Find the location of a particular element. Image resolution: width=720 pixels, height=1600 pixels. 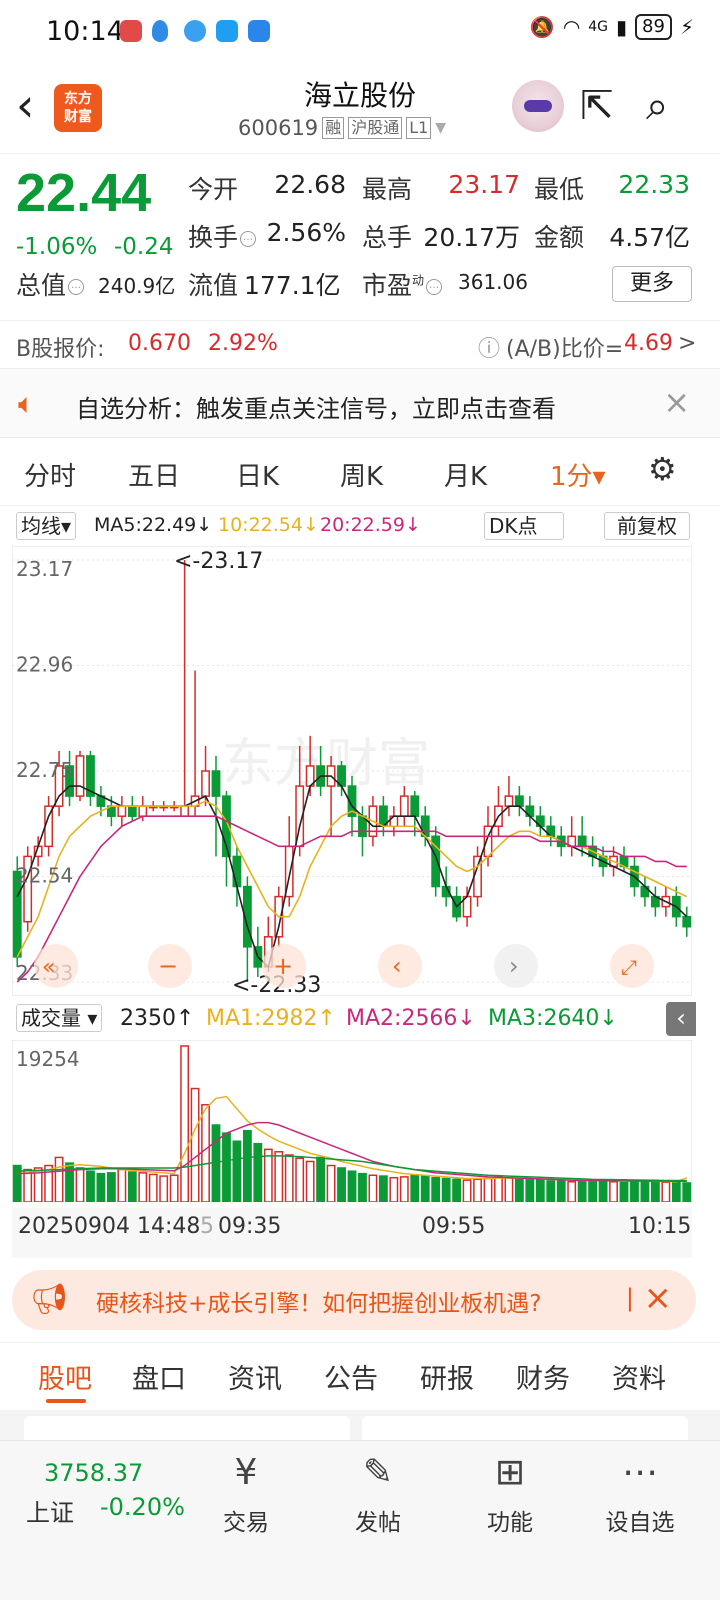

more-button: 更多 is located at coordinates (652, 284).